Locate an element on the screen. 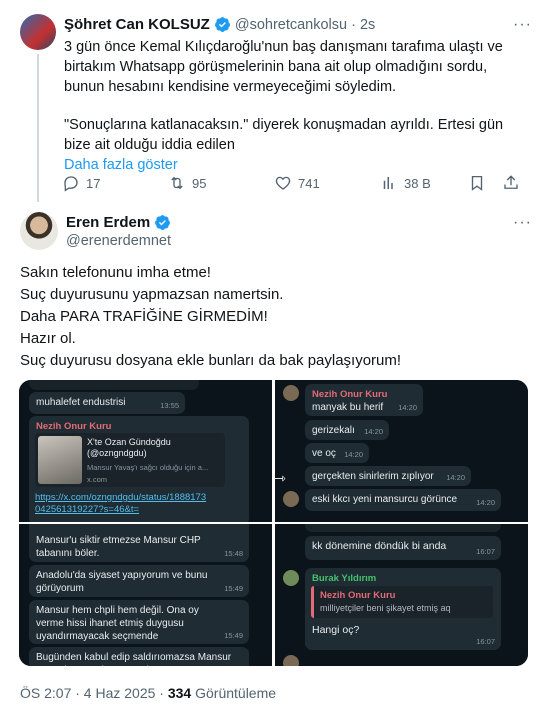 This screenshot has width=544, height=722. bookmark-button is located at coordinates (477, 183).